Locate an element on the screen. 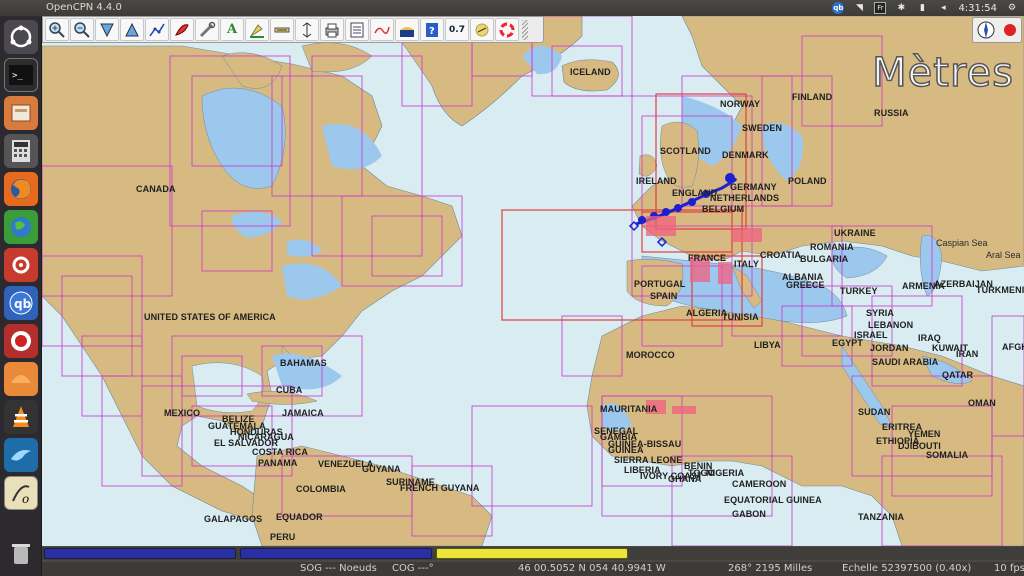 The width and height of the screenshot is (1024, 576). label-bahamas: BAHAMAS is located at coordinates (303, 363).